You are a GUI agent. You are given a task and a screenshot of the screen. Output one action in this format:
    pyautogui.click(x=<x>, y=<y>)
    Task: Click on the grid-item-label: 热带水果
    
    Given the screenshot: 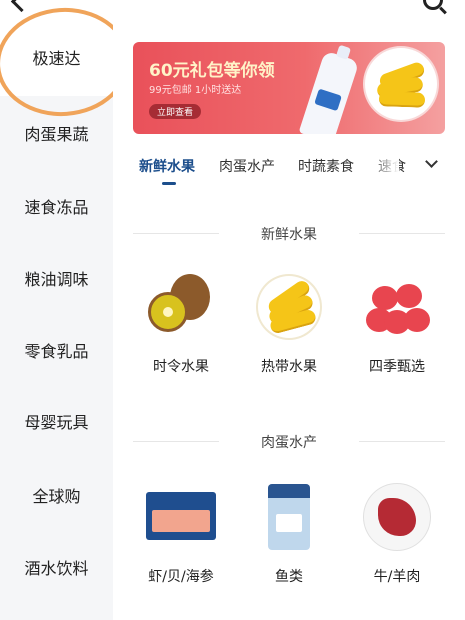 What is the action you would take?
    pyautogui.click(x=289, y=367)
    